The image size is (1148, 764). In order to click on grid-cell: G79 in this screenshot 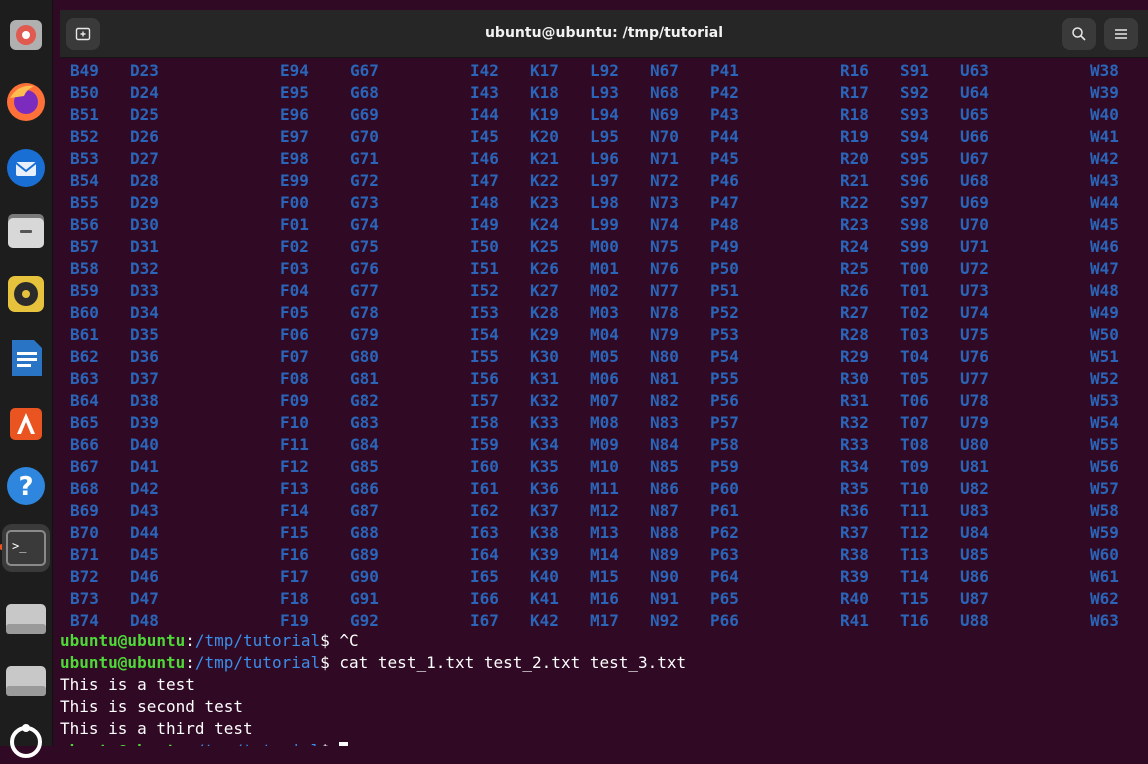, I will do `click(364, 334)`.